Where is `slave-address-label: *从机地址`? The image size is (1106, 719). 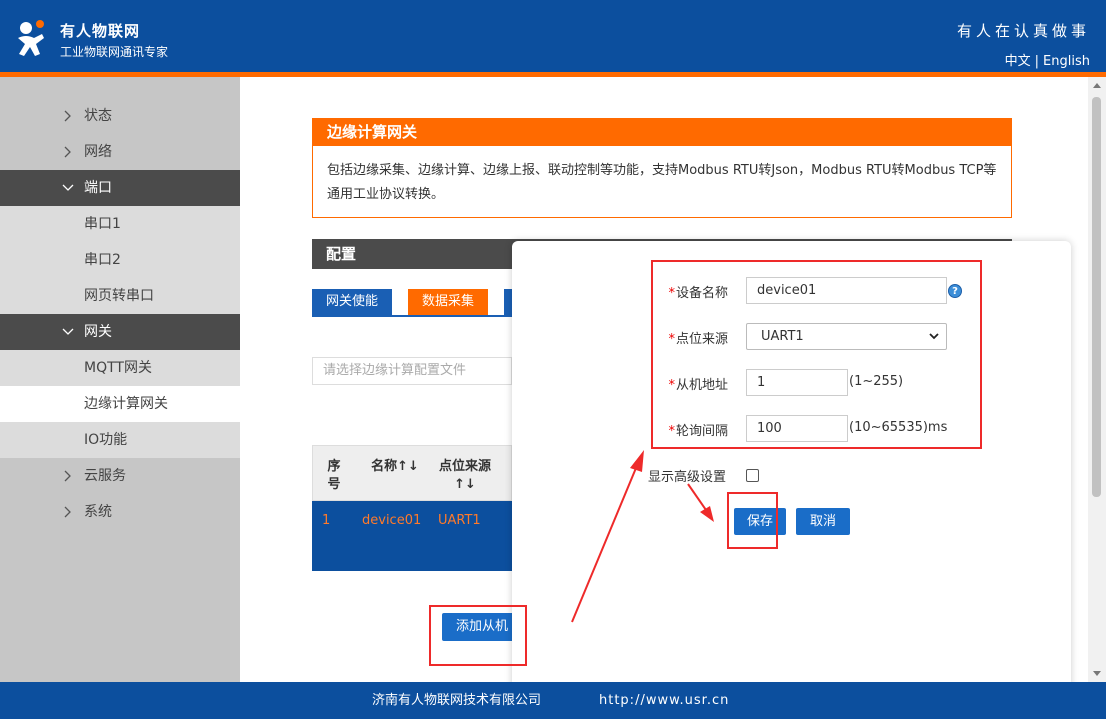 slave-address-label: *从机地址 is located at coordinates (698, 385).